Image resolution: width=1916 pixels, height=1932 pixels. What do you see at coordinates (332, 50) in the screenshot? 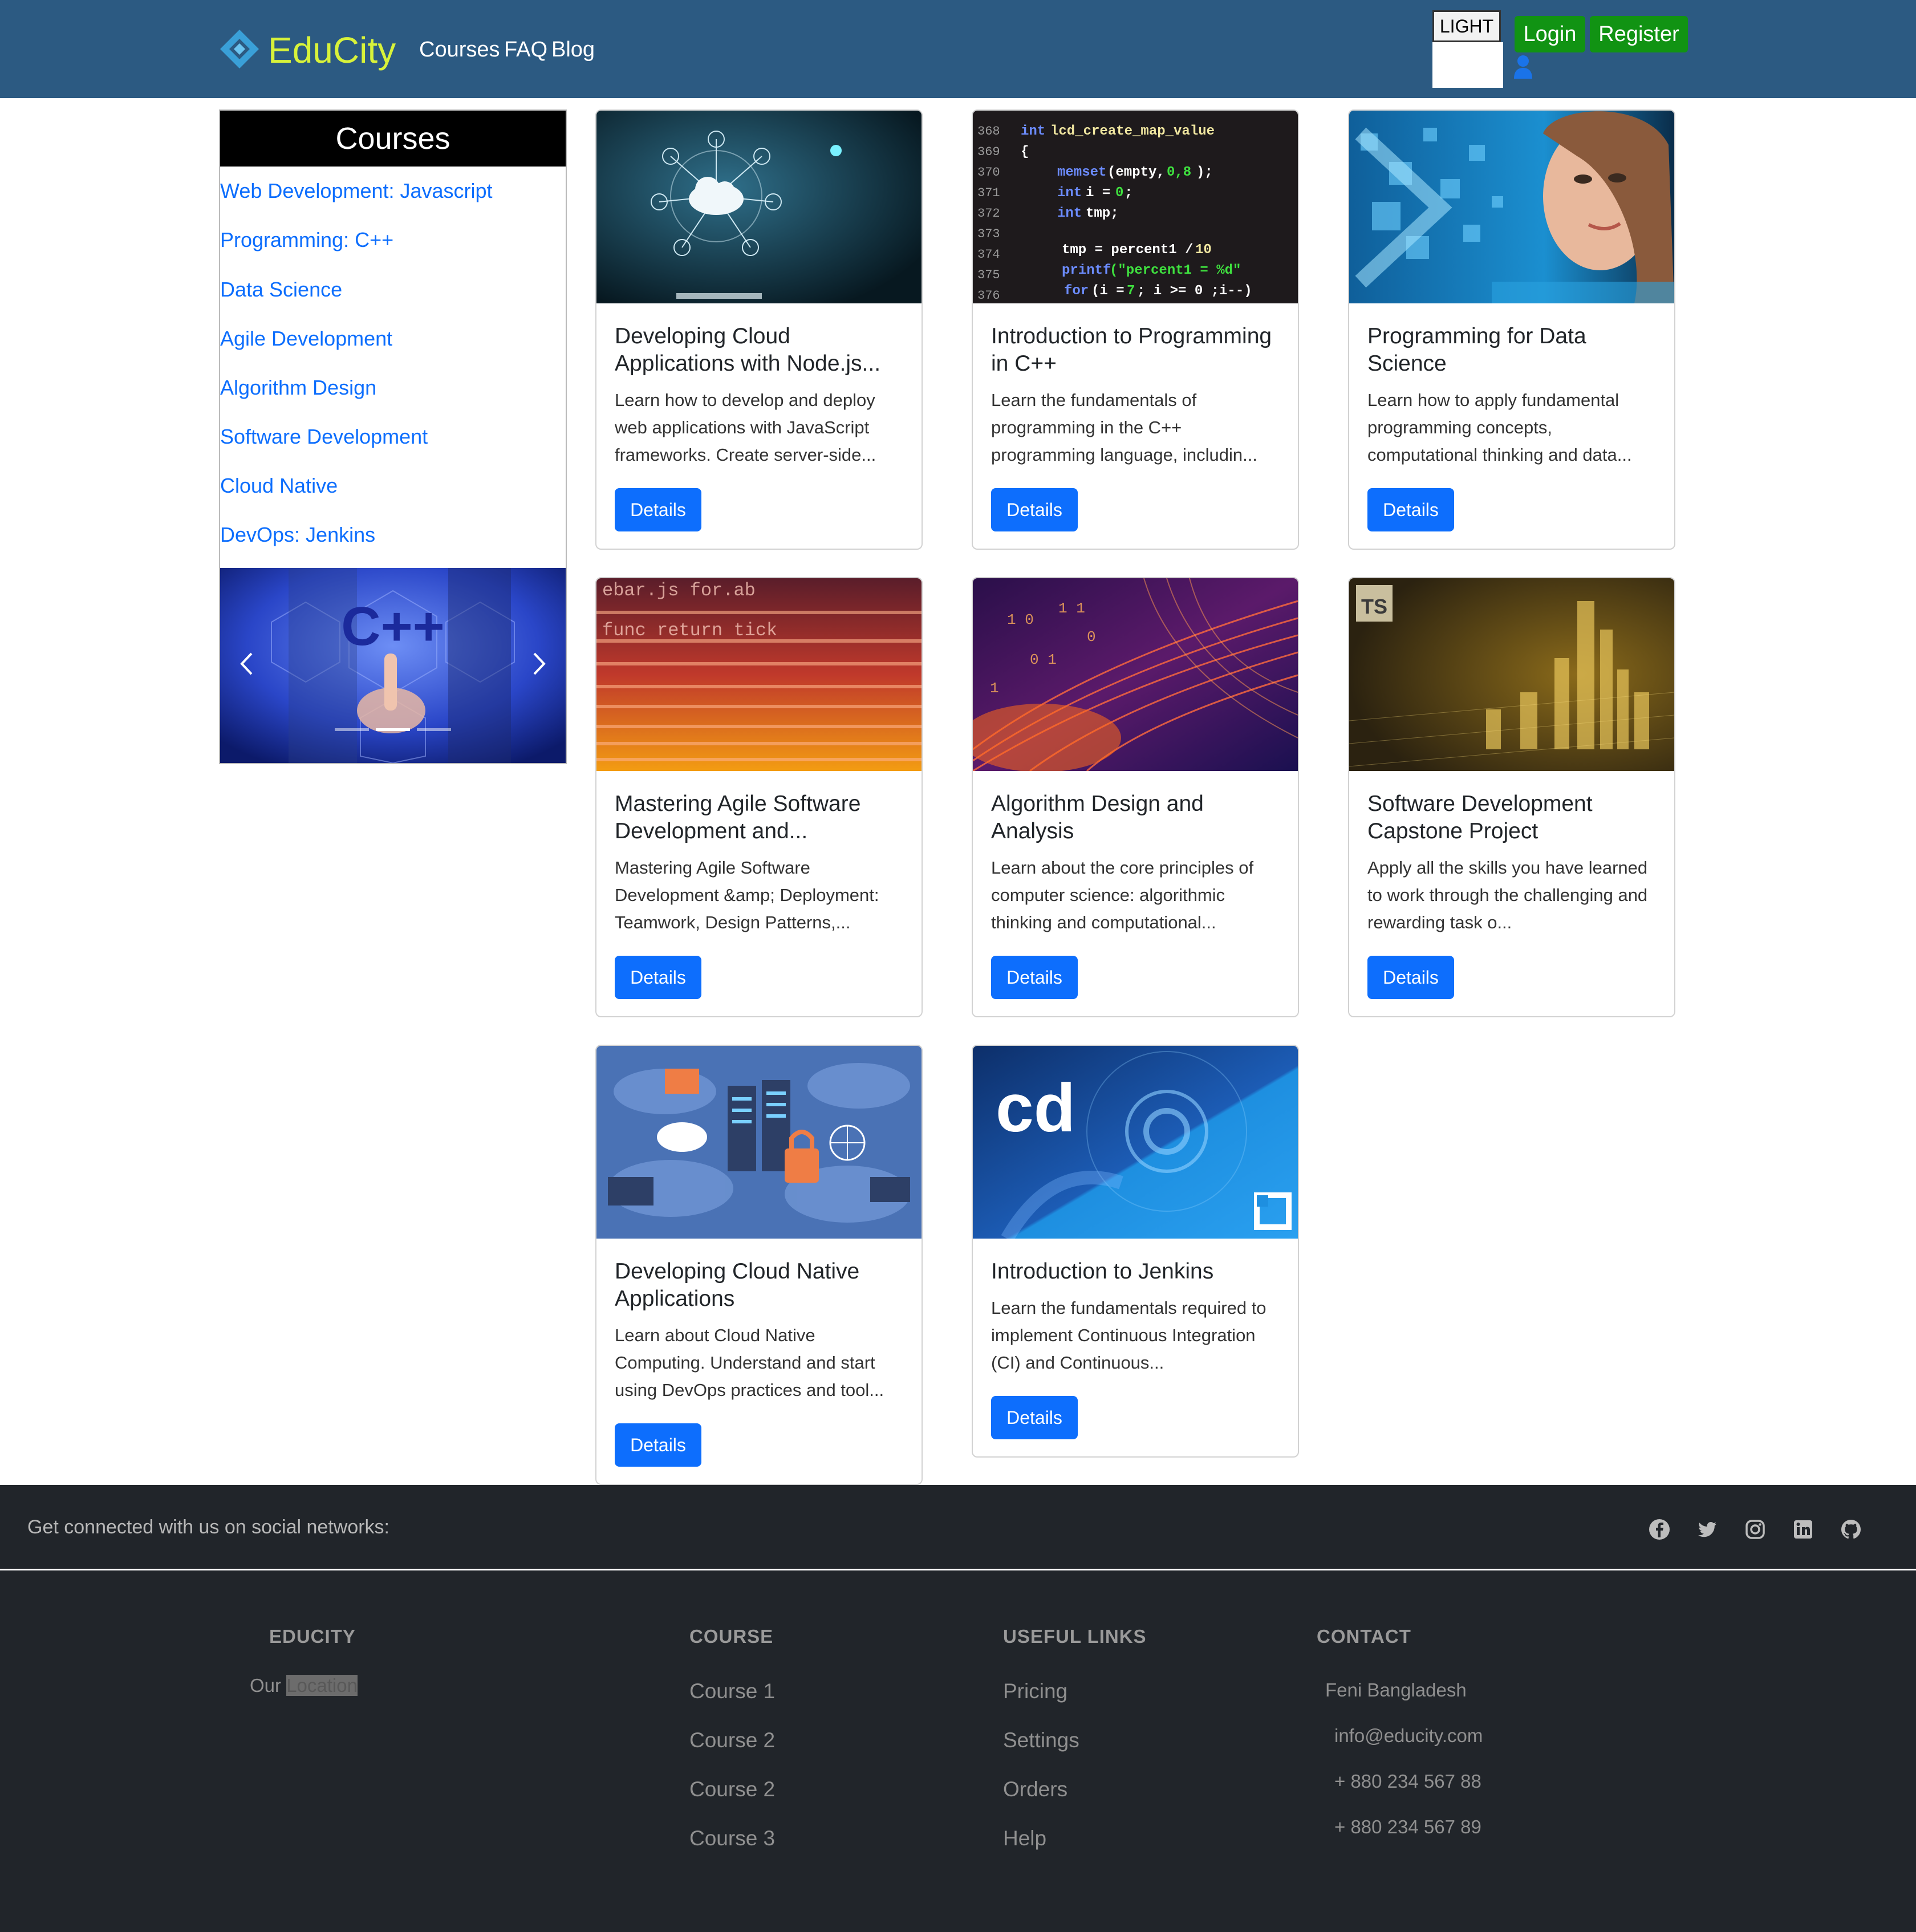
I see `brand-name: EduCity` at bounding box center [332, 50].